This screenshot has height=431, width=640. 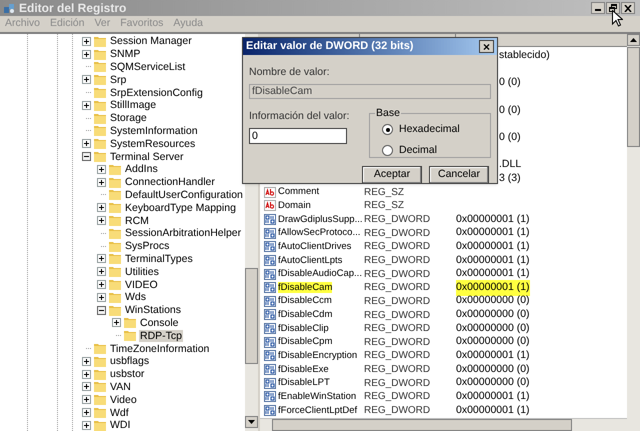 What do you see at coordinates (180, 208) in the screenshot?
I see `tree-item: KeyboardType Mapping` at bounding box center [180, 208].